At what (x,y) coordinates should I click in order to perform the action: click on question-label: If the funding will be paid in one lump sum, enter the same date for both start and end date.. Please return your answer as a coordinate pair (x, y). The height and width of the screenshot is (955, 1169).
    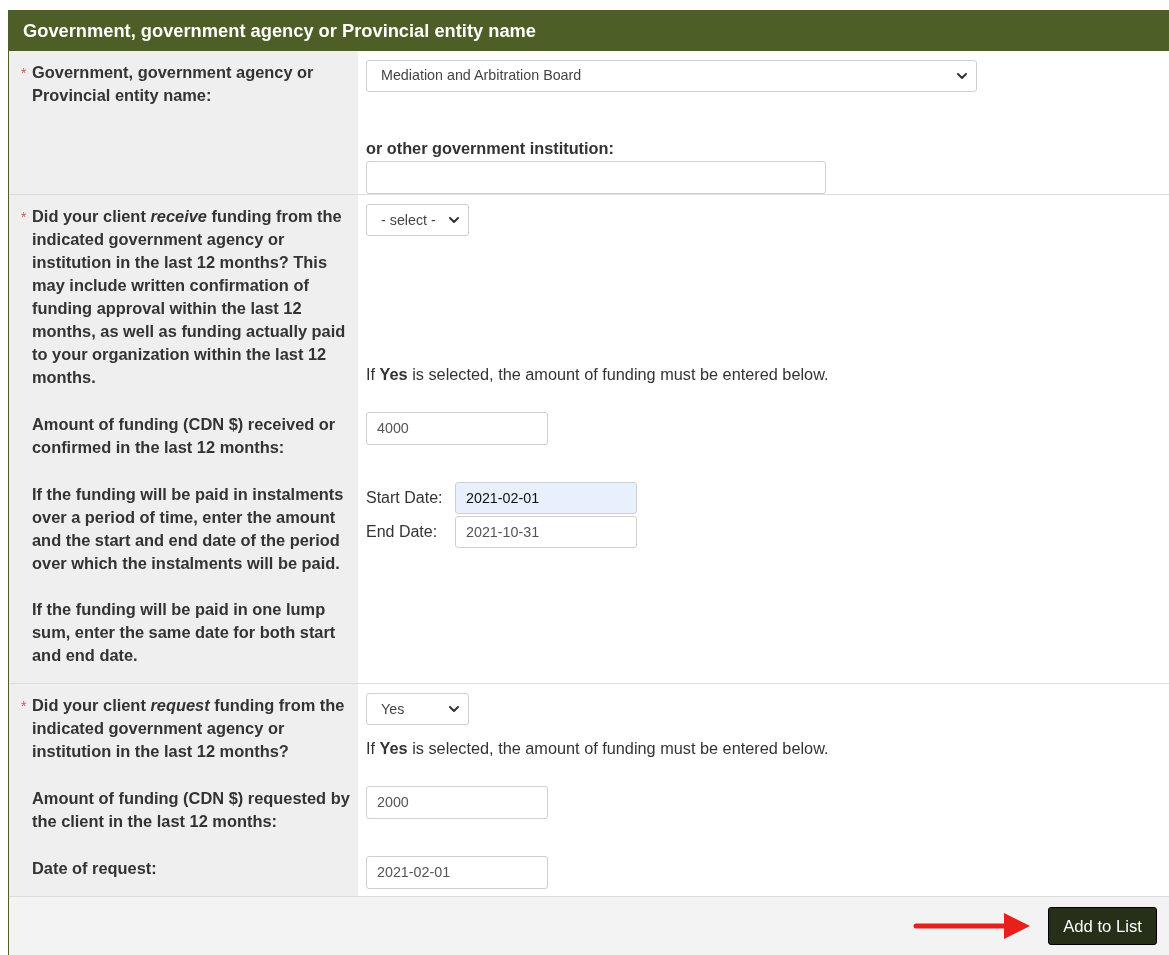
    Looking at the image, I should click on (184, 633).